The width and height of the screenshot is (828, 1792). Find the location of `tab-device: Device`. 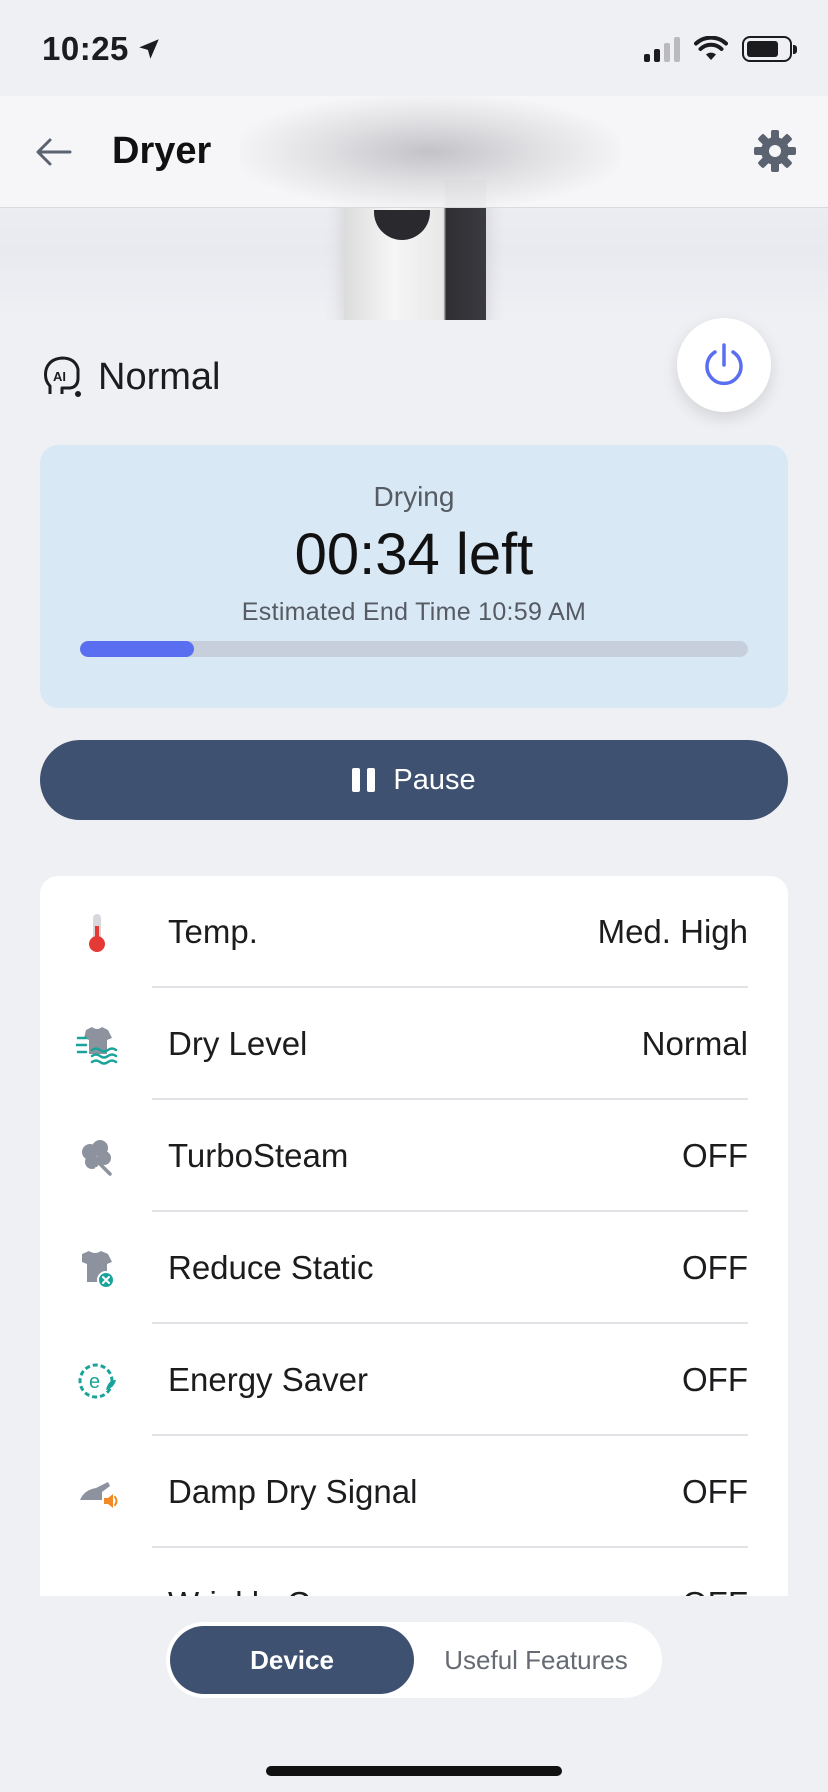

tab-device: Device is located at coordinates (292, 1660).